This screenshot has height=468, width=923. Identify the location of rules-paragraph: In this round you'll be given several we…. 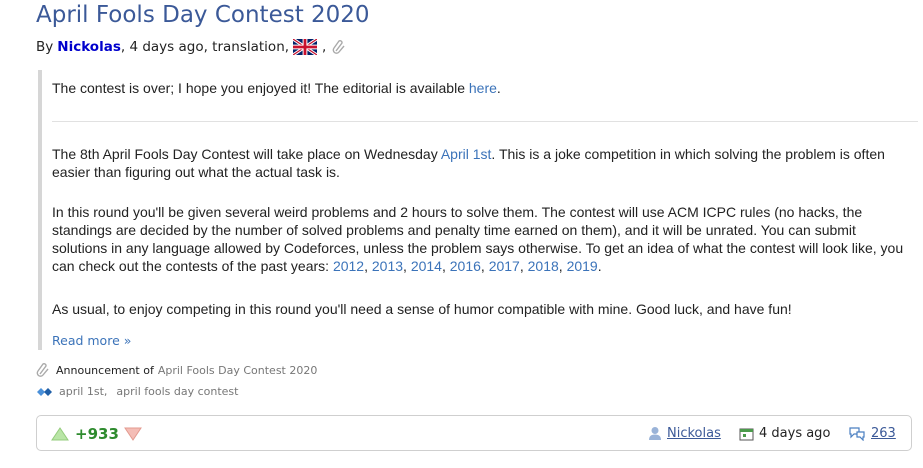
(478, 239).